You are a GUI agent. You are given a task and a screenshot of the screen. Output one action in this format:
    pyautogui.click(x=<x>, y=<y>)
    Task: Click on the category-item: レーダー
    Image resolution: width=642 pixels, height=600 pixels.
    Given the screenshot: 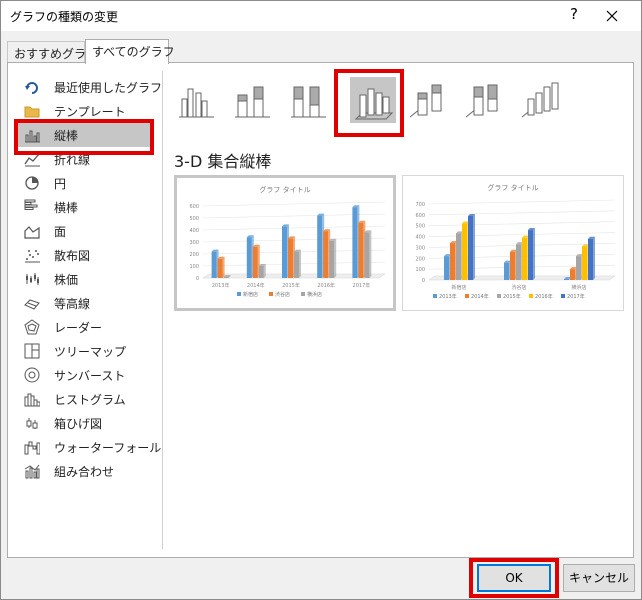 What is the action you would take?
    pyautogui.click(x=85, y=327)
    